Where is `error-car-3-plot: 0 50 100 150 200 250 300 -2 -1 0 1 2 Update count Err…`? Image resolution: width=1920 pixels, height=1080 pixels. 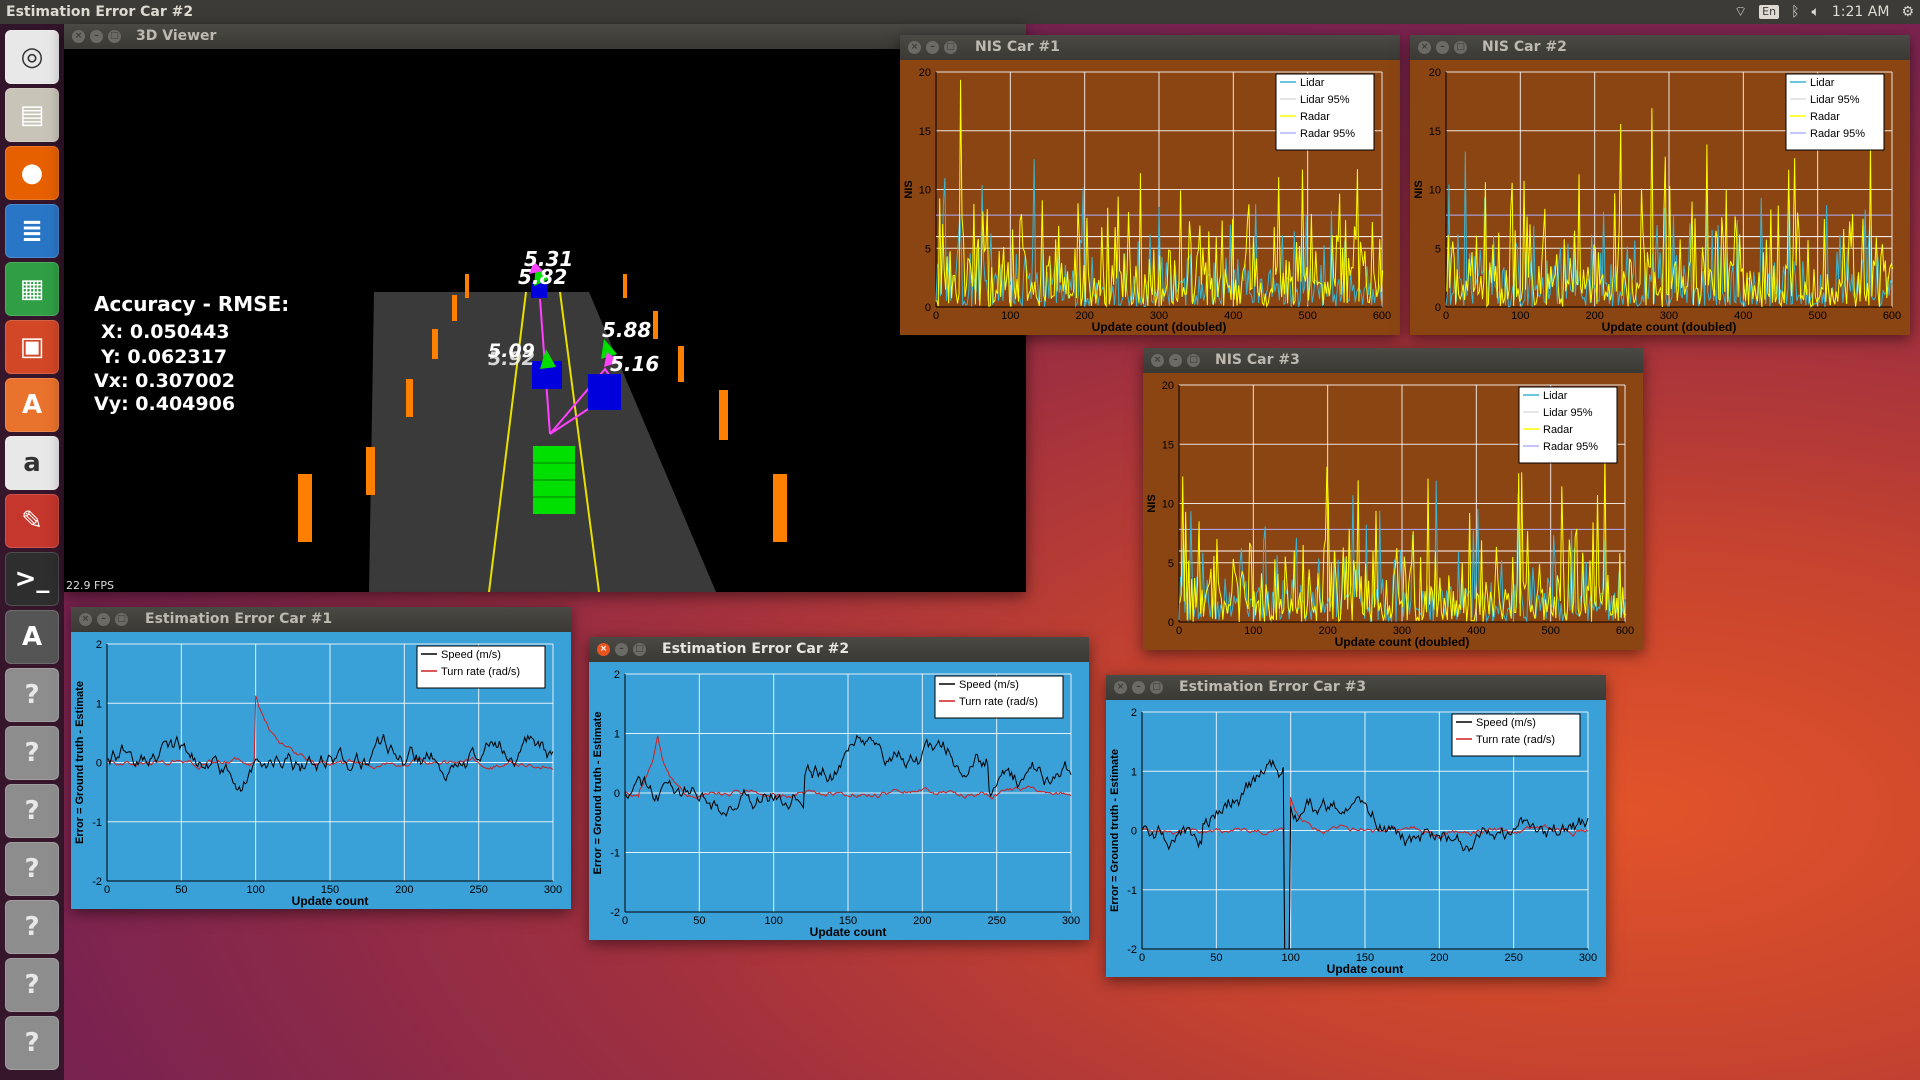 error-car-3-plot: 0 50 100 150 200 250 300 -2 -1 0 1 2 Update count Err… is located at coordinates (1356, 838).